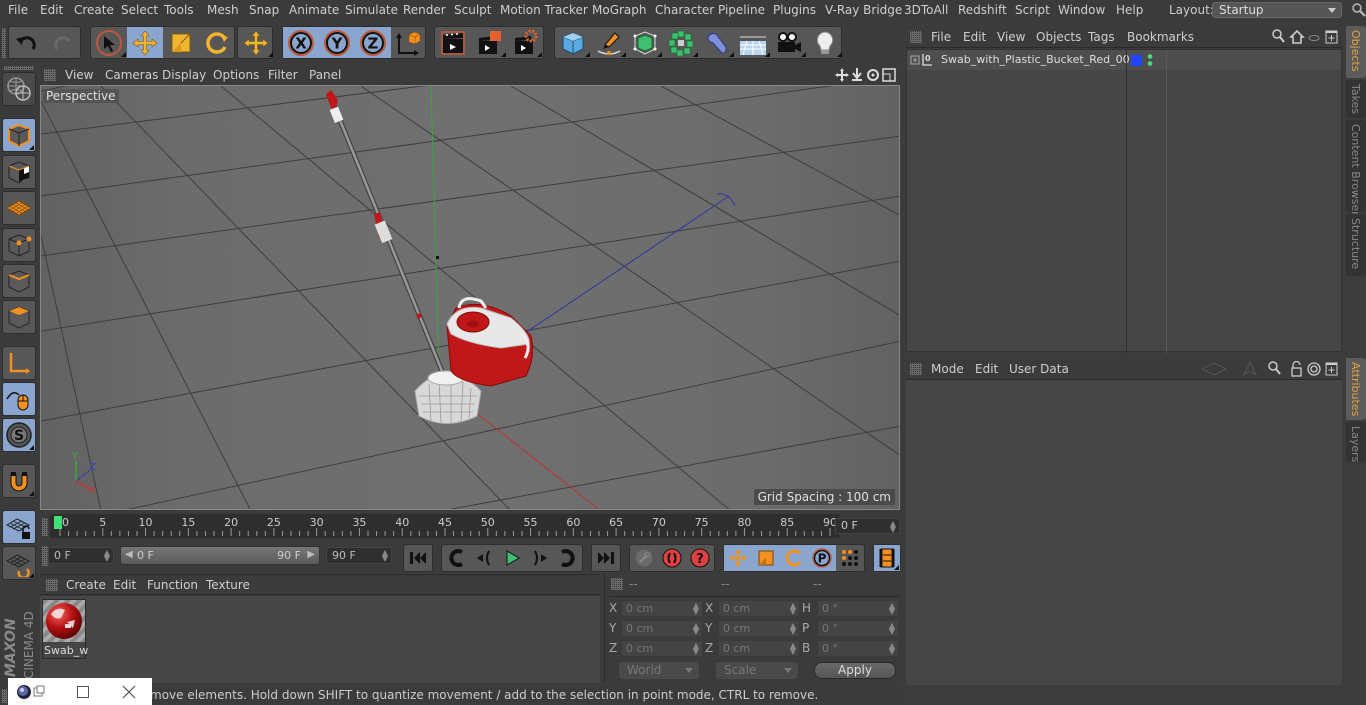  Describe the element at coordinates (19, 68) in the screenshot. I see `left-toolbar-grip` at that location.